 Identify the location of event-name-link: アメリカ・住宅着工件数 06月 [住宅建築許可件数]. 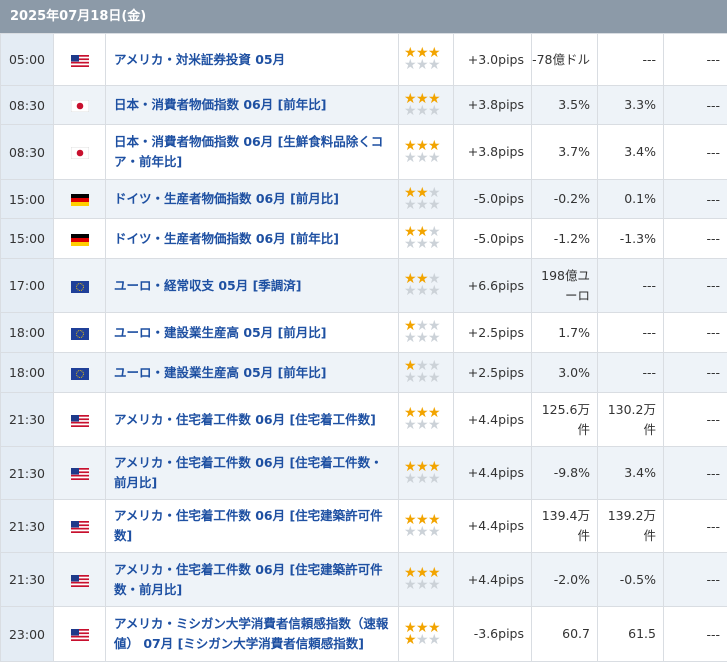
(252, 526).